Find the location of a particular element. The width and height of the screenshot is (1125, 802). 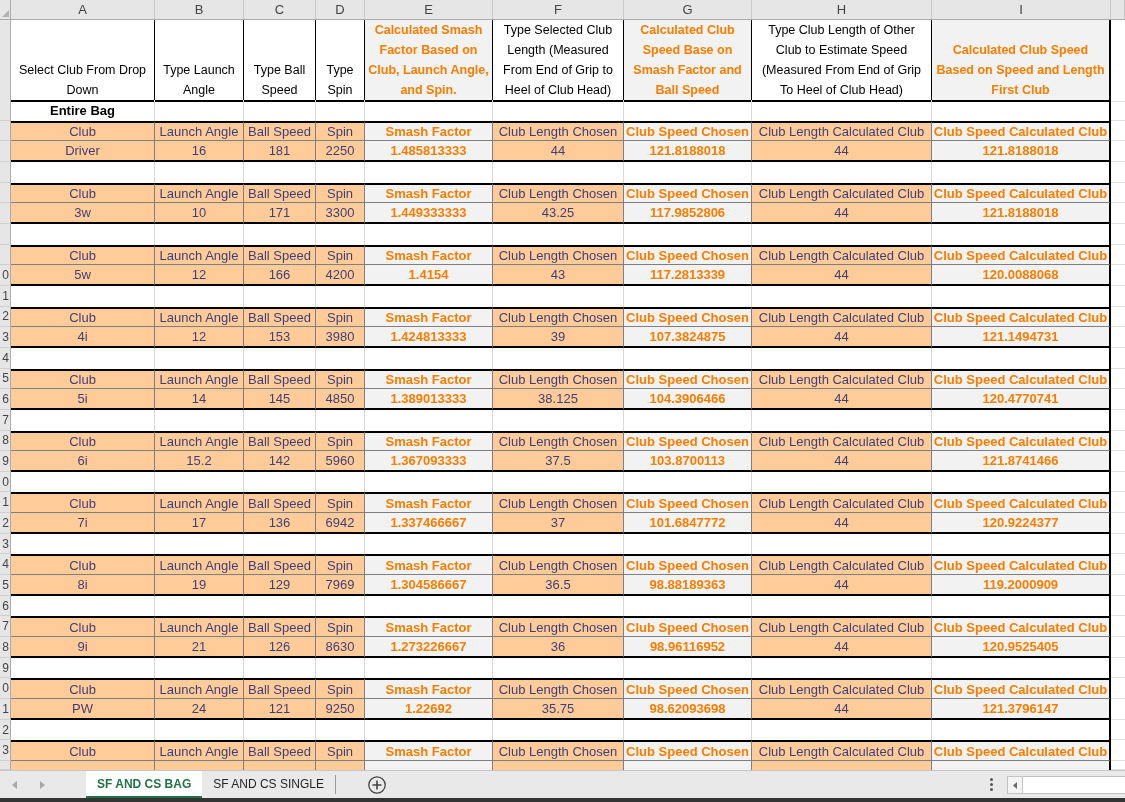

header-cell: Type Spin is located at coordinates (340, 61).